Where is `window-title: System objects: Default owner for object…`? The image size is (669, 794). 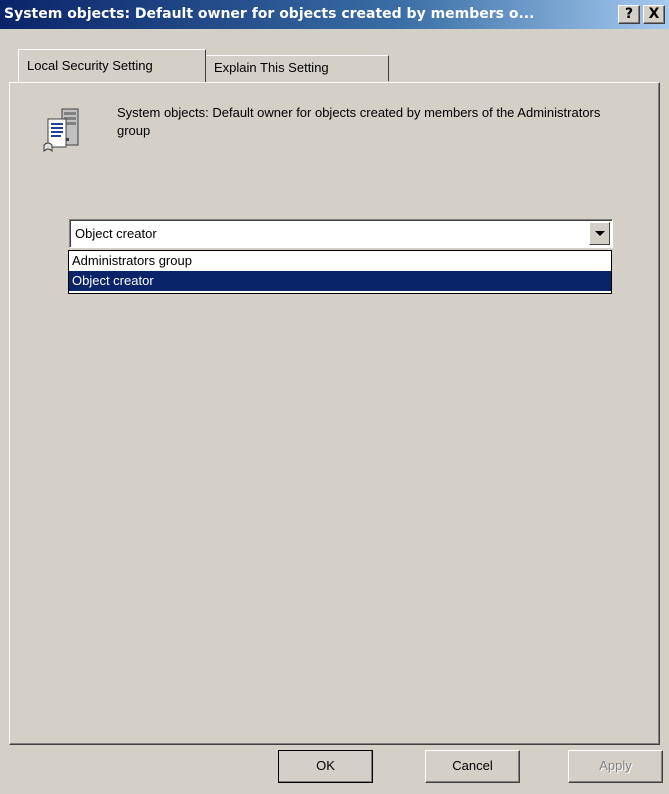 window-title: System objects: Default owner for object… is located at coordinates (269, 14).